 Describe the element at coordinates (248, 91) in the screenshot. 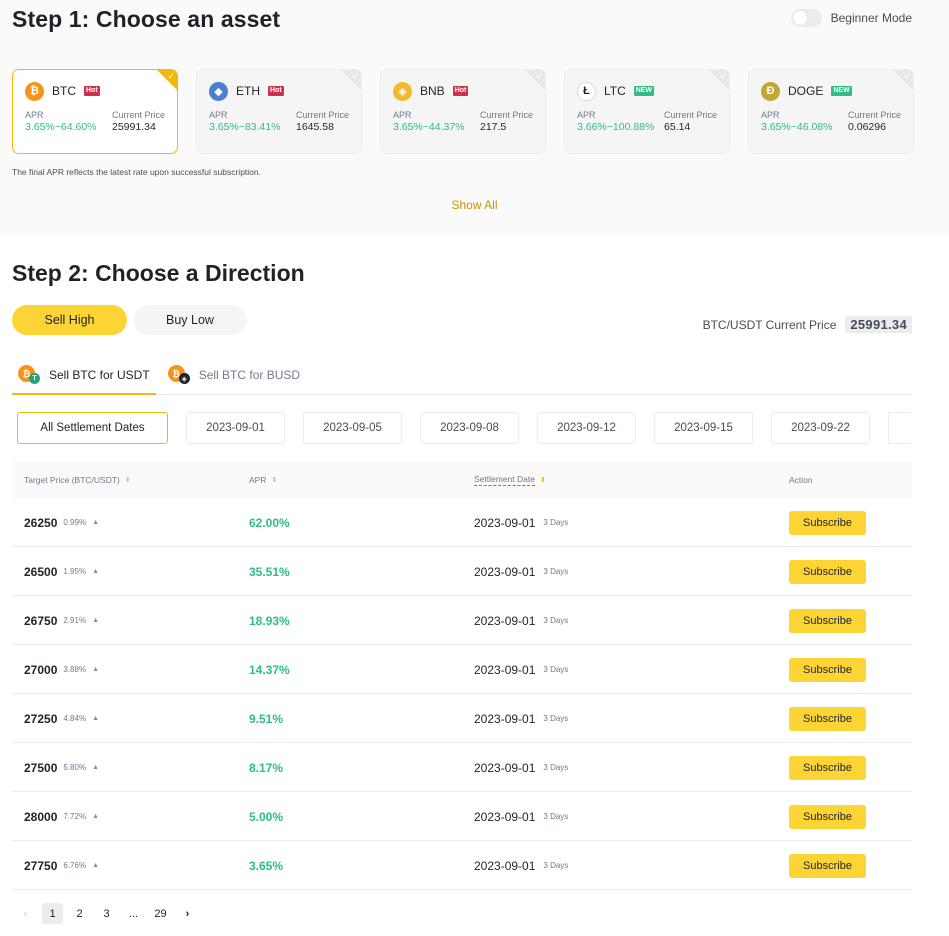

I see `asset-symbol: ETH` at that location.